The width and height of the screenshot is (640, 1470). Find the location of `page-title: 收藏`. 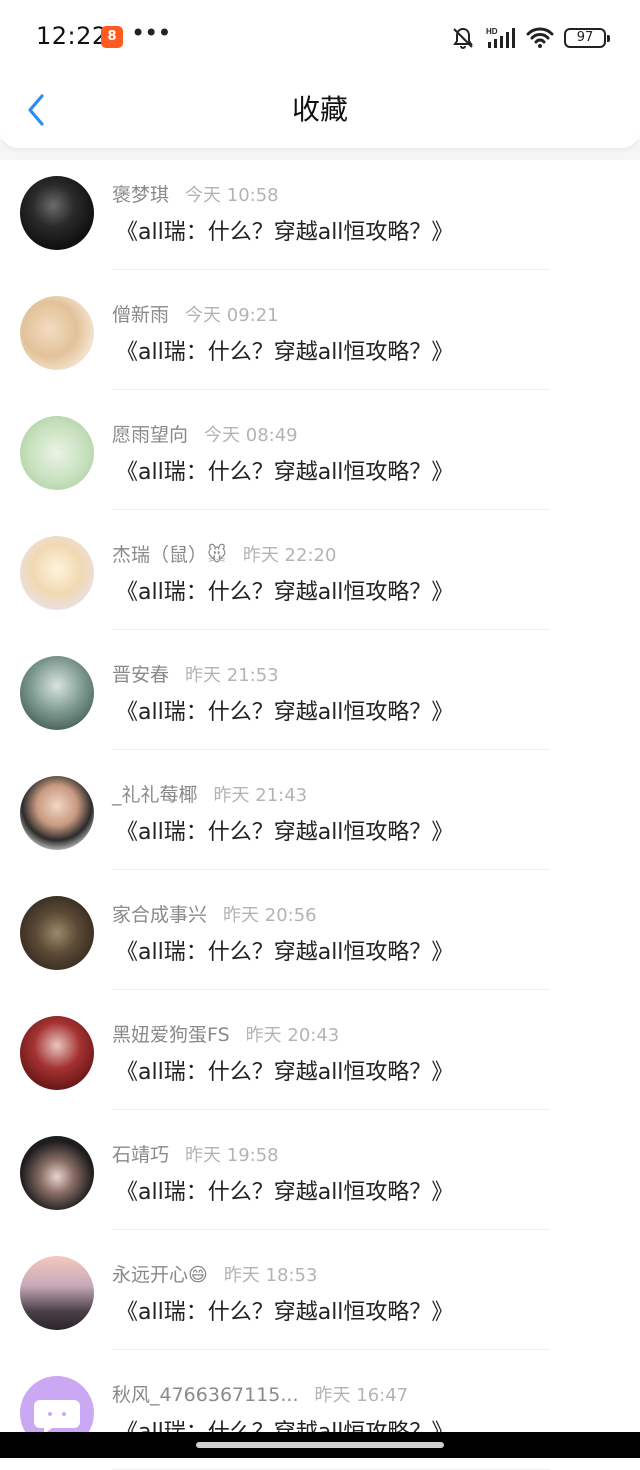

page-title: 收藏 is located at coordinates (319, 109).